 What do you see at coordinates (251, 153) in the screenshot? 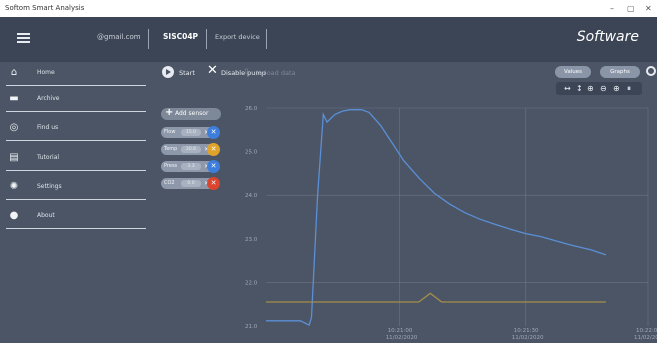
I see `y-tick-label: 25.0` at bounding box center [251, 153].